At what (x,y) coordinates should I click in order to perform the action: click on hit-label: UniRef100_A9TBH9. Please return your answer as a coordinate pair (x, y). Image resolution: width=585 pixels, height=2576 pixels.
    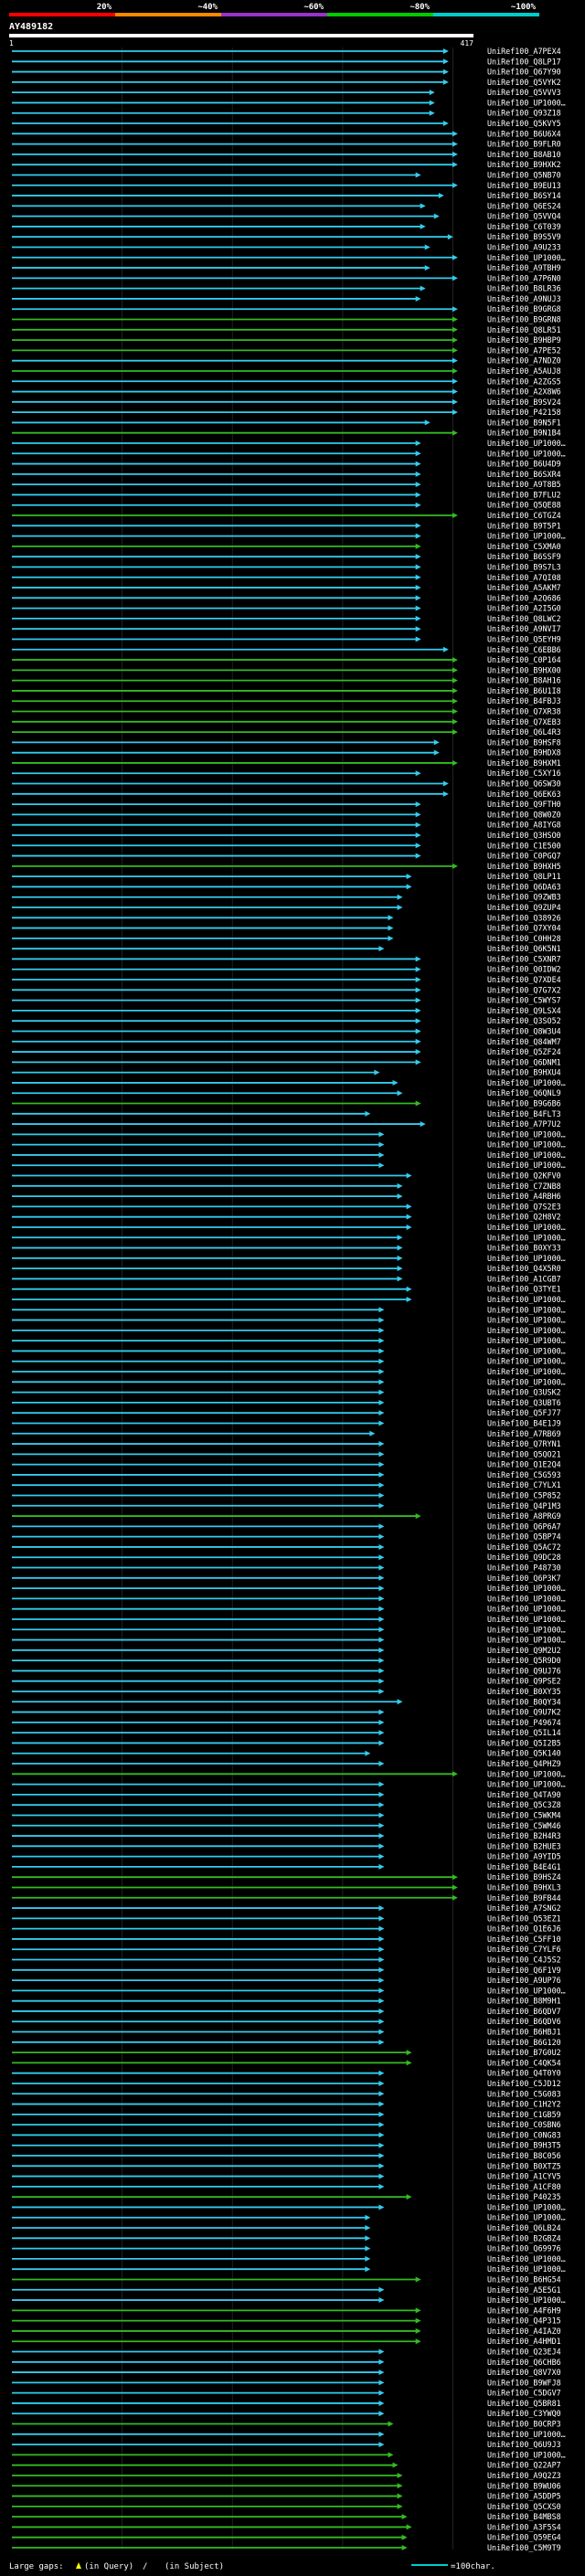
    Looking at the image, I should click on (524, 267).